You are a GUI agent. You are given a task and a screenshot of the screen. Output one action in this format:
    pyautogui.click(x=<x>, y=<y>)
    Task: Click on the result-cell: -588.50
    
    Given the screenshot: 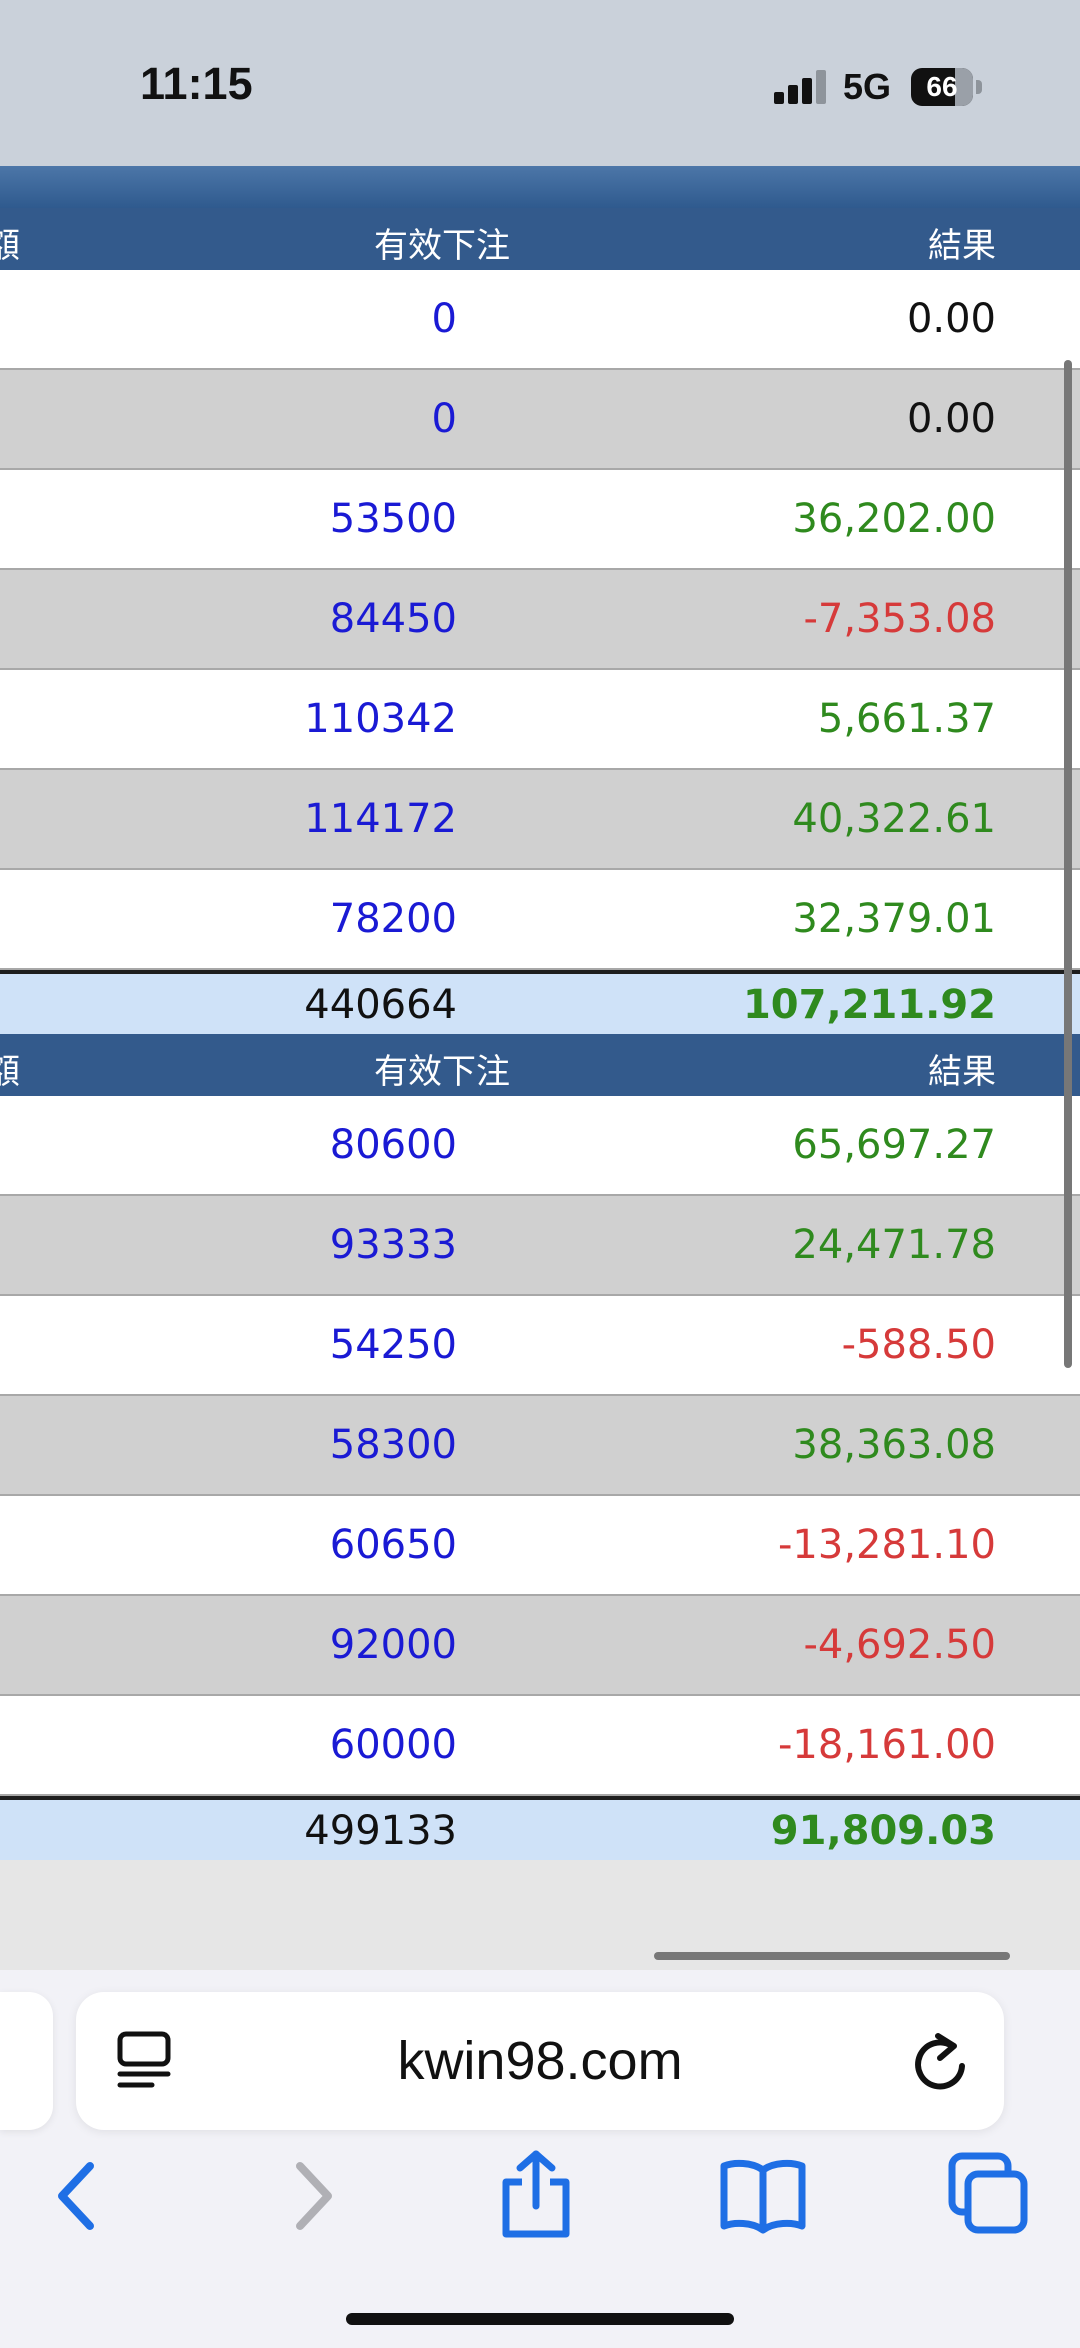 What is the action you would take?
    pyautogui.click(x=918, y=1345)
    